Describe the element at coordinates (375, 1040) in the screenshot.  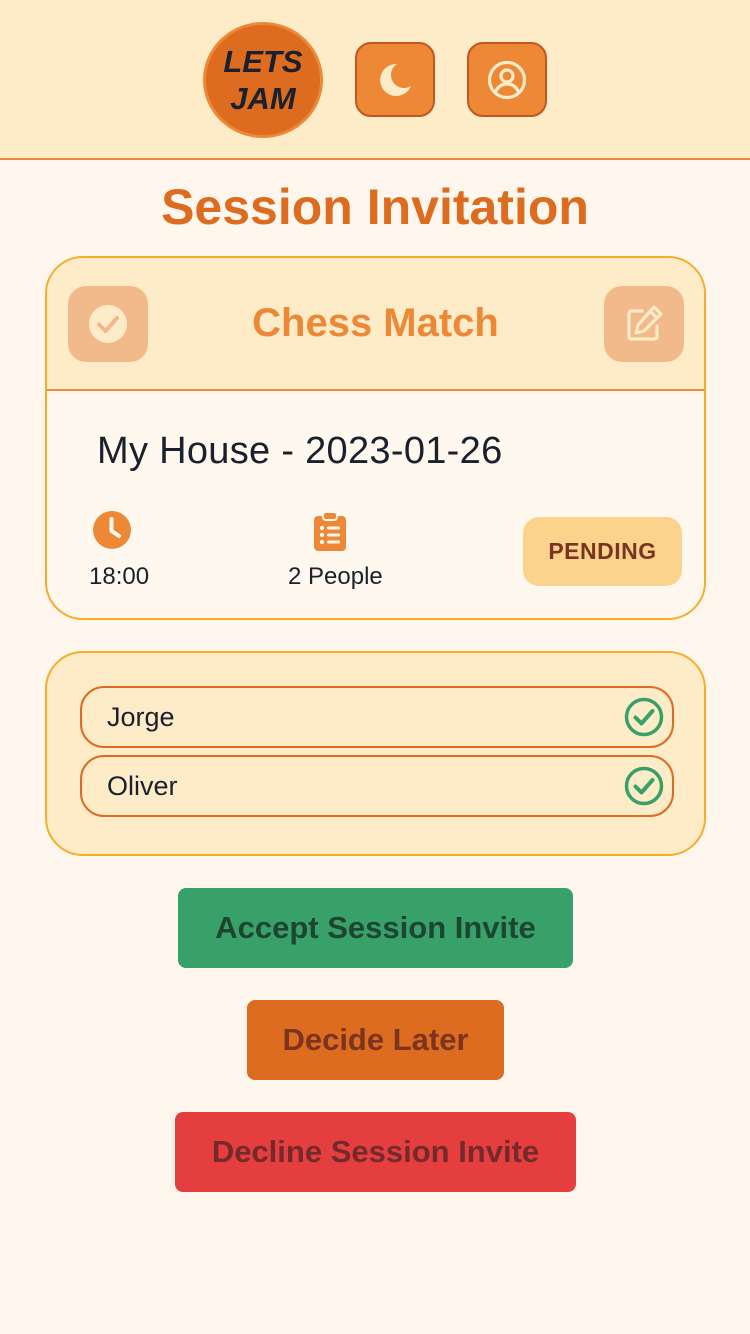
I see `decide-later-button: Decide Later` at that location.